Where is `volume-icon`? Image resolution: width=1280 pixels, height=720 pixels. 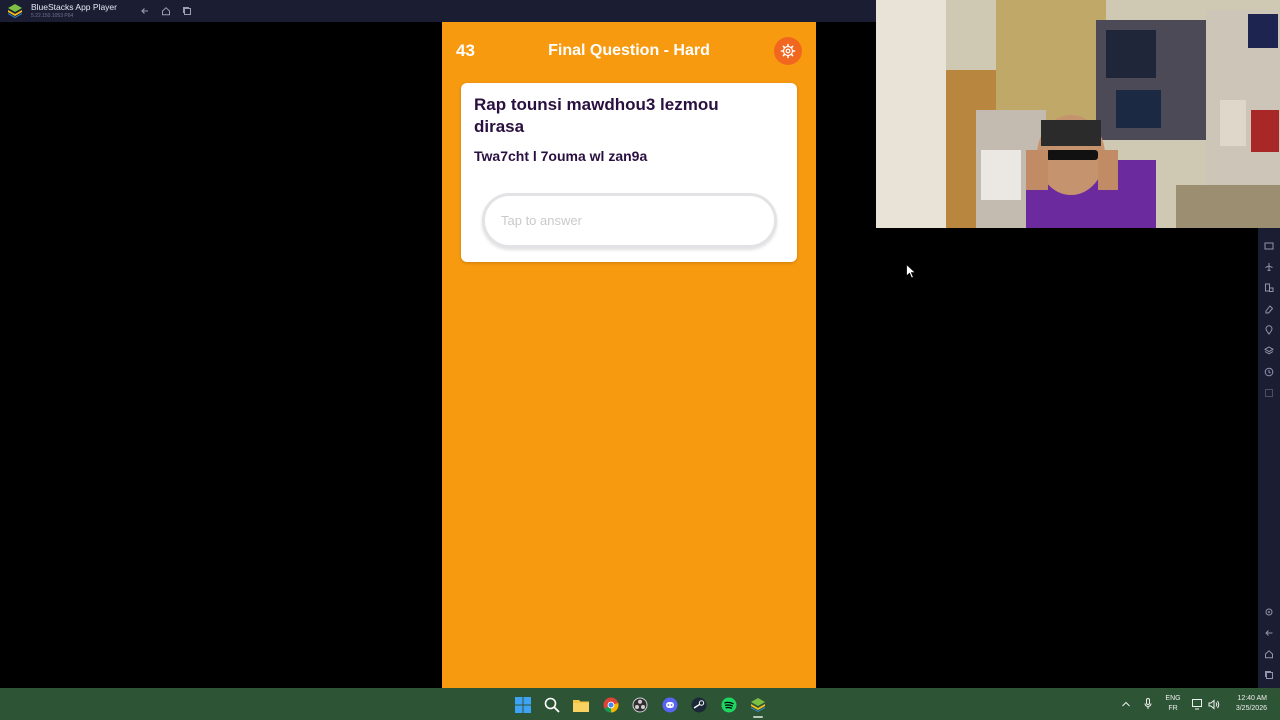 volume-icon is located at coordinates (1214, 704).